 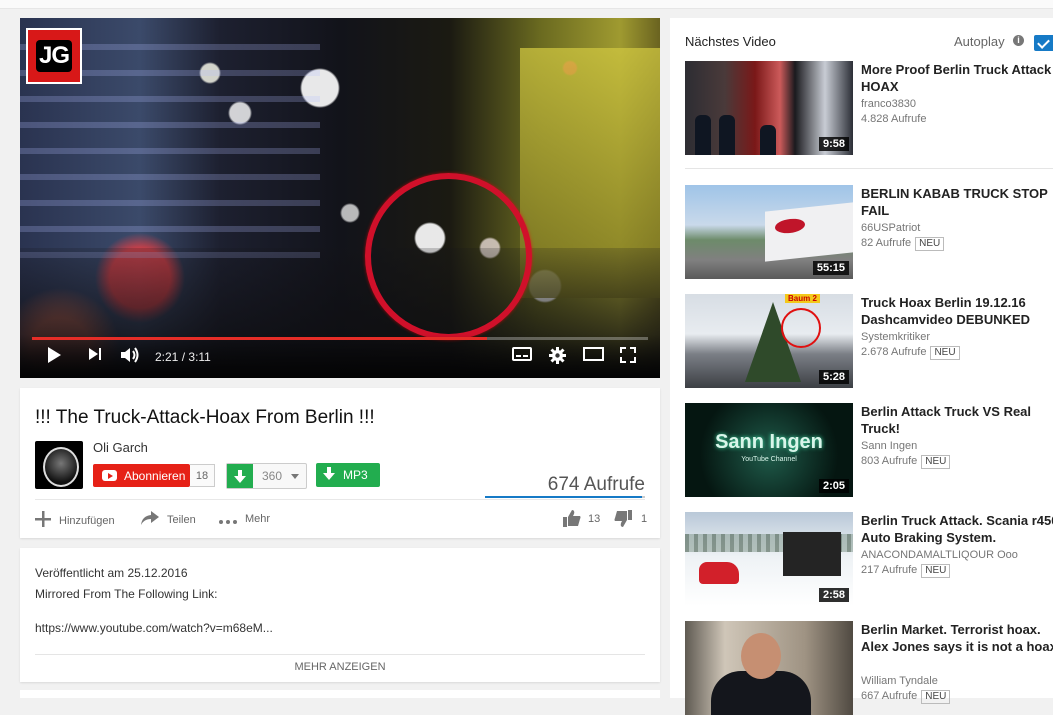 What do you see at coordinates (111, 573) in the screenshot?
I see `publish-date: Veröffentlicht am 25.12.2016` at bounding box center [111, 573].